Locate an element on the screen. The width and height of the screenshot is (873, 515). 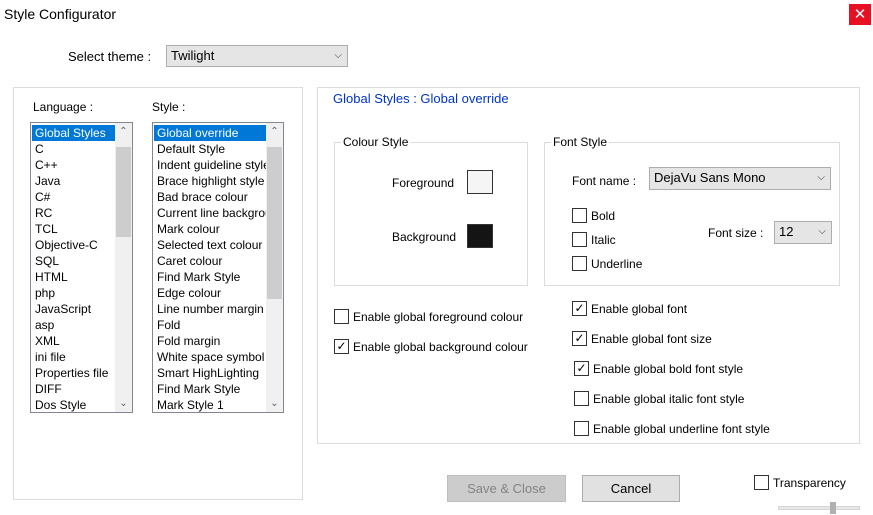
font-name-label: Font name : is located at coordinates (604, 181).